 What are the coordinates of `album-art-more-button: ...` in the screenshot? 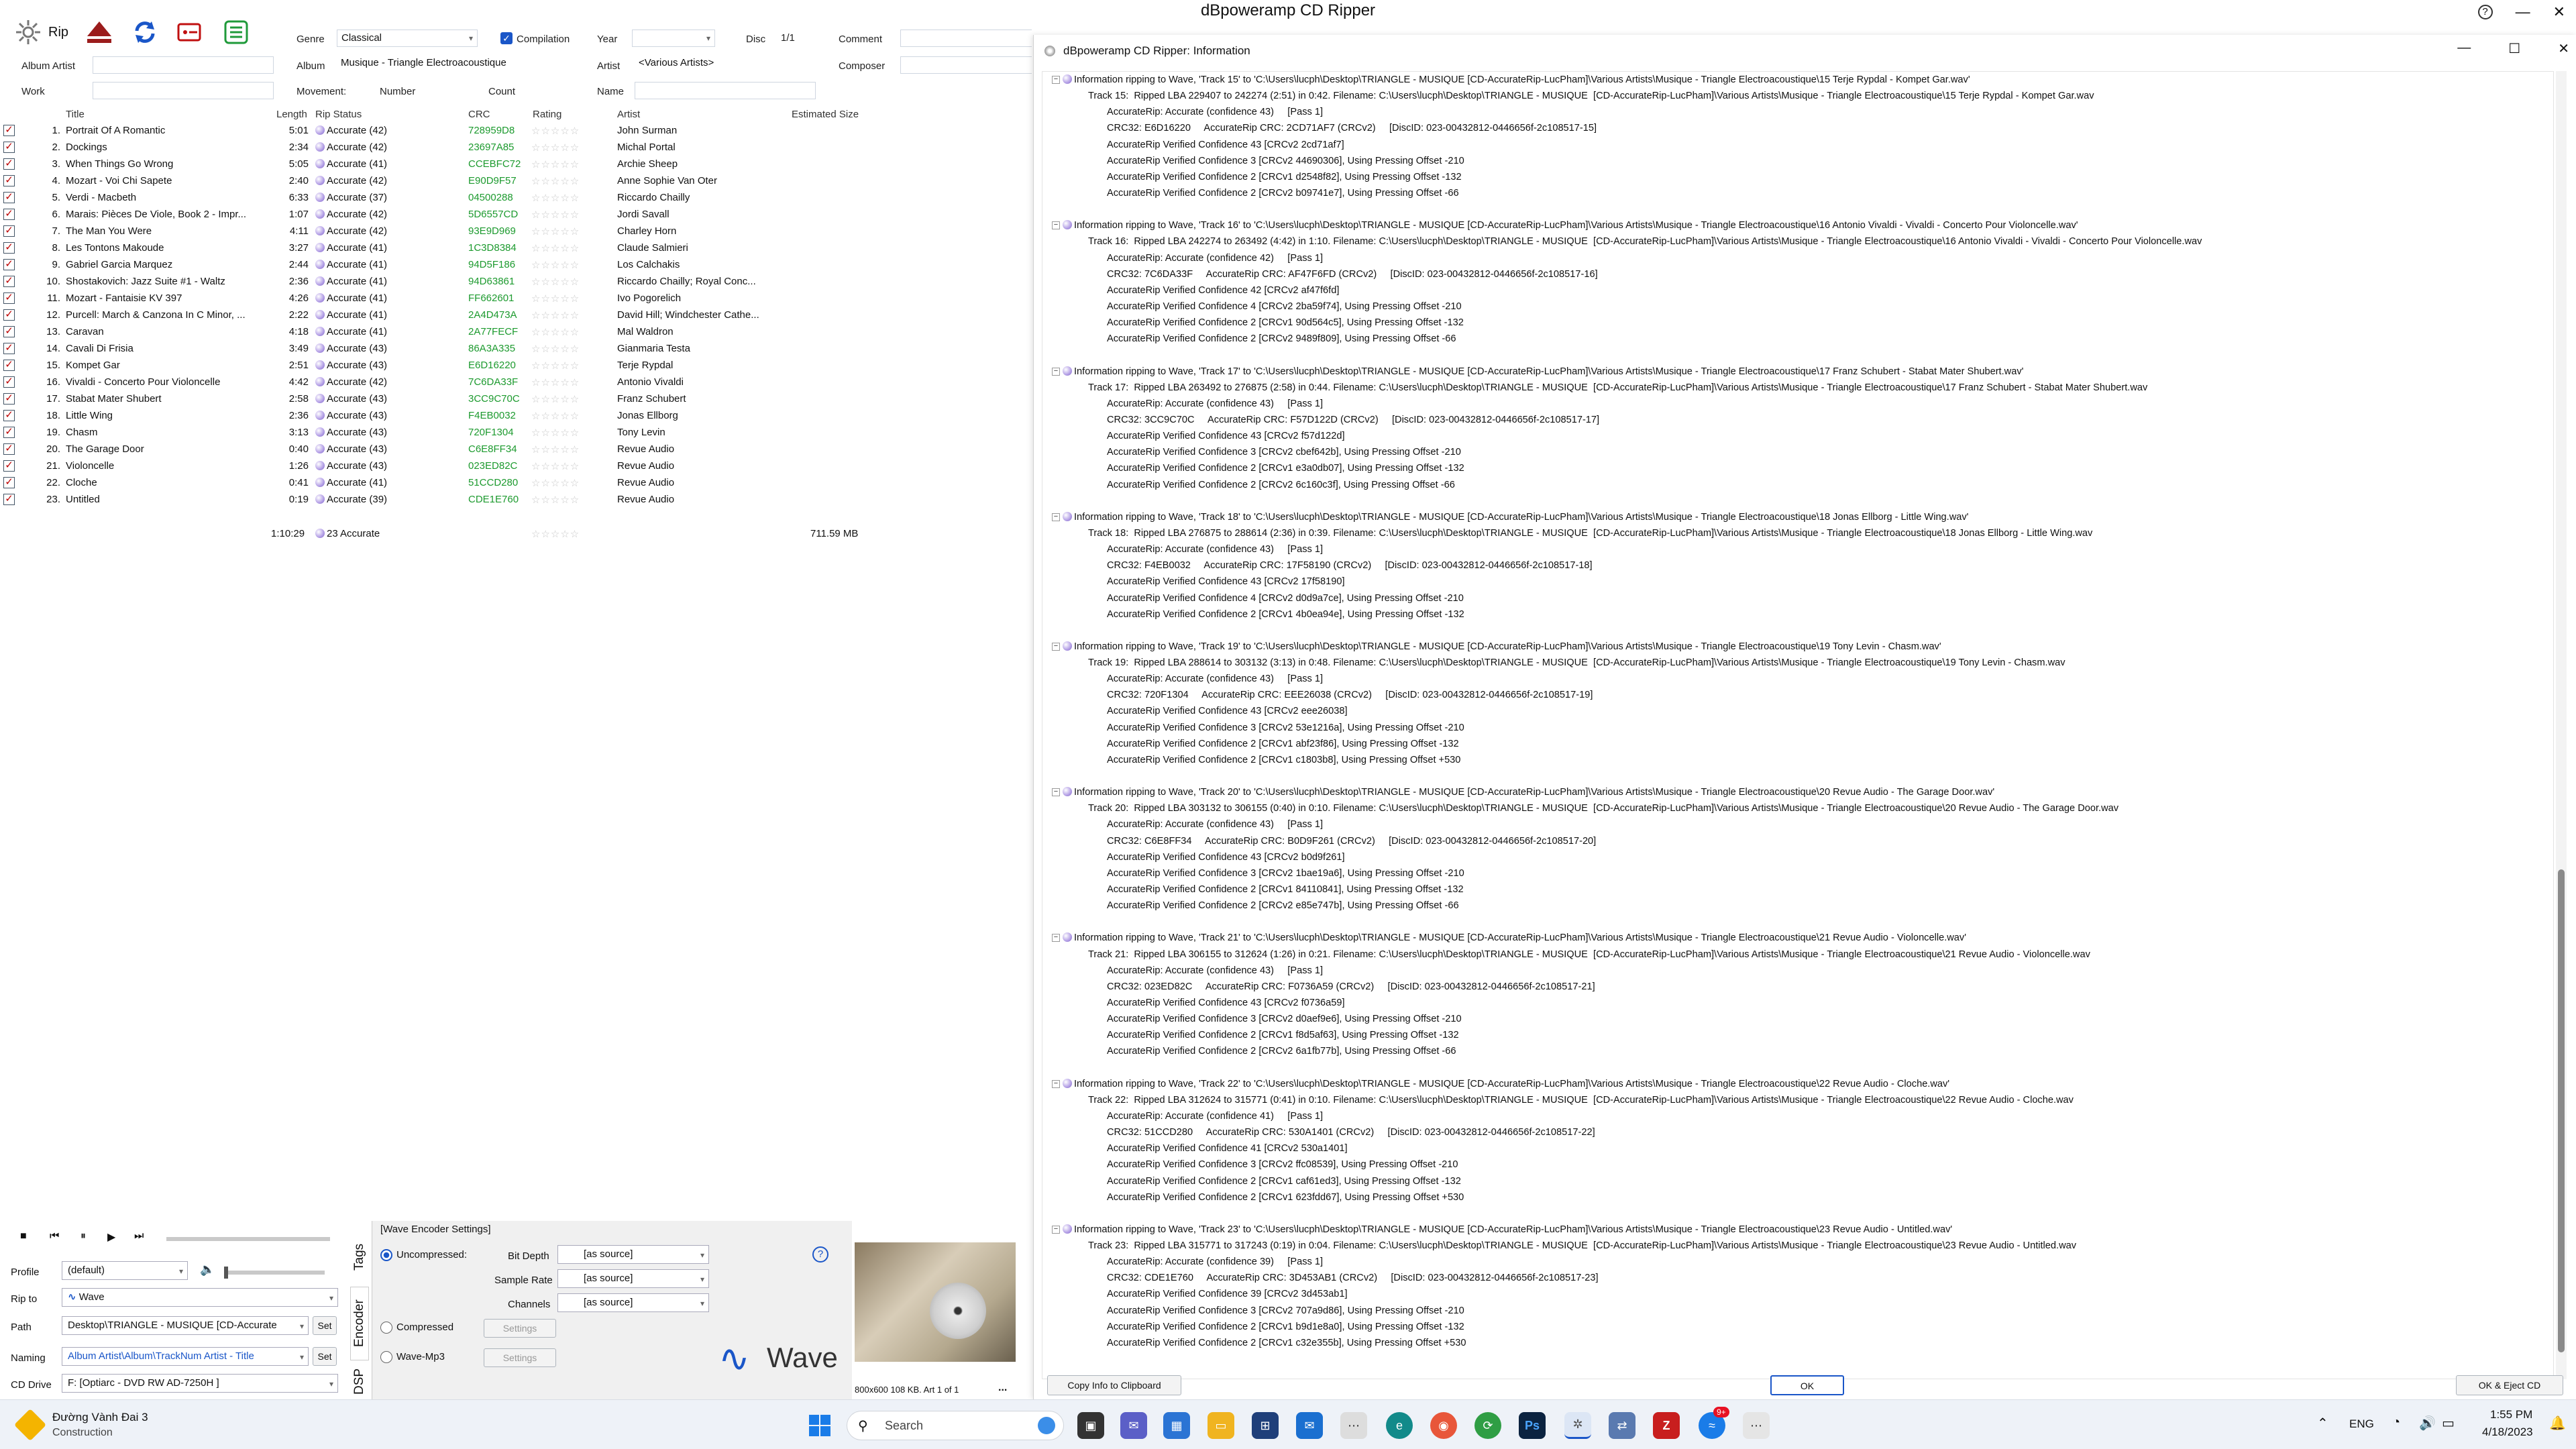 It's located at (1002, 1388).